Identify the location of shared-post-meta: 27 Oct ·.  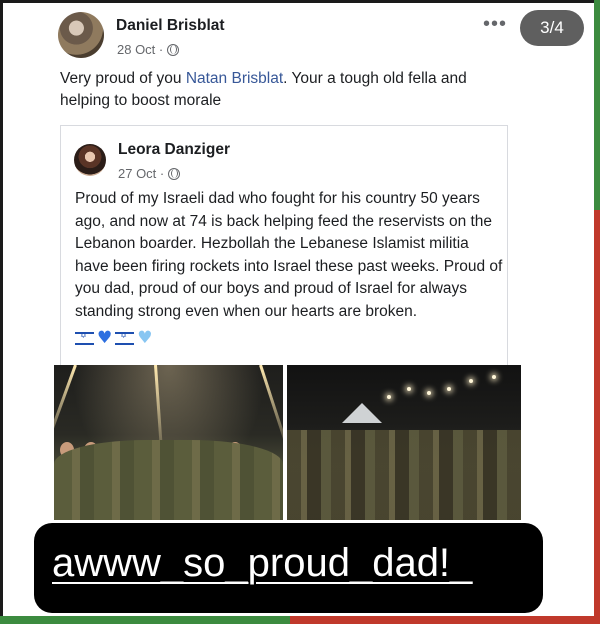
(149, 173).